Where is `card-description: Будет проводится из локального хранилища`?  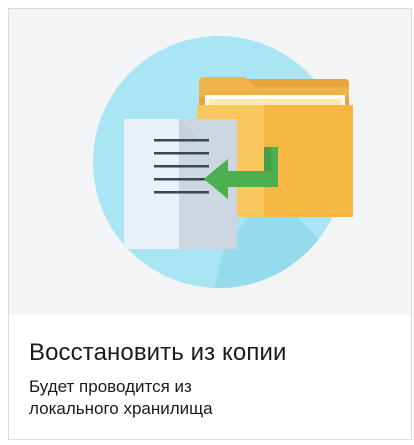
card-description: Будет проводится из локального хранилища is located at coordinates (179, 398).